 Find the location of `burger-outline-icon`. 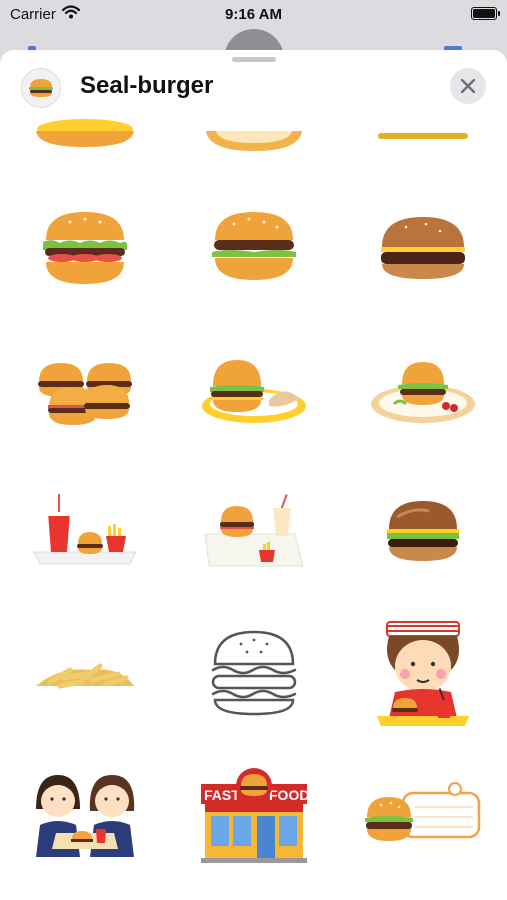

burger-outline-icon is located at coordinates (253, 672).